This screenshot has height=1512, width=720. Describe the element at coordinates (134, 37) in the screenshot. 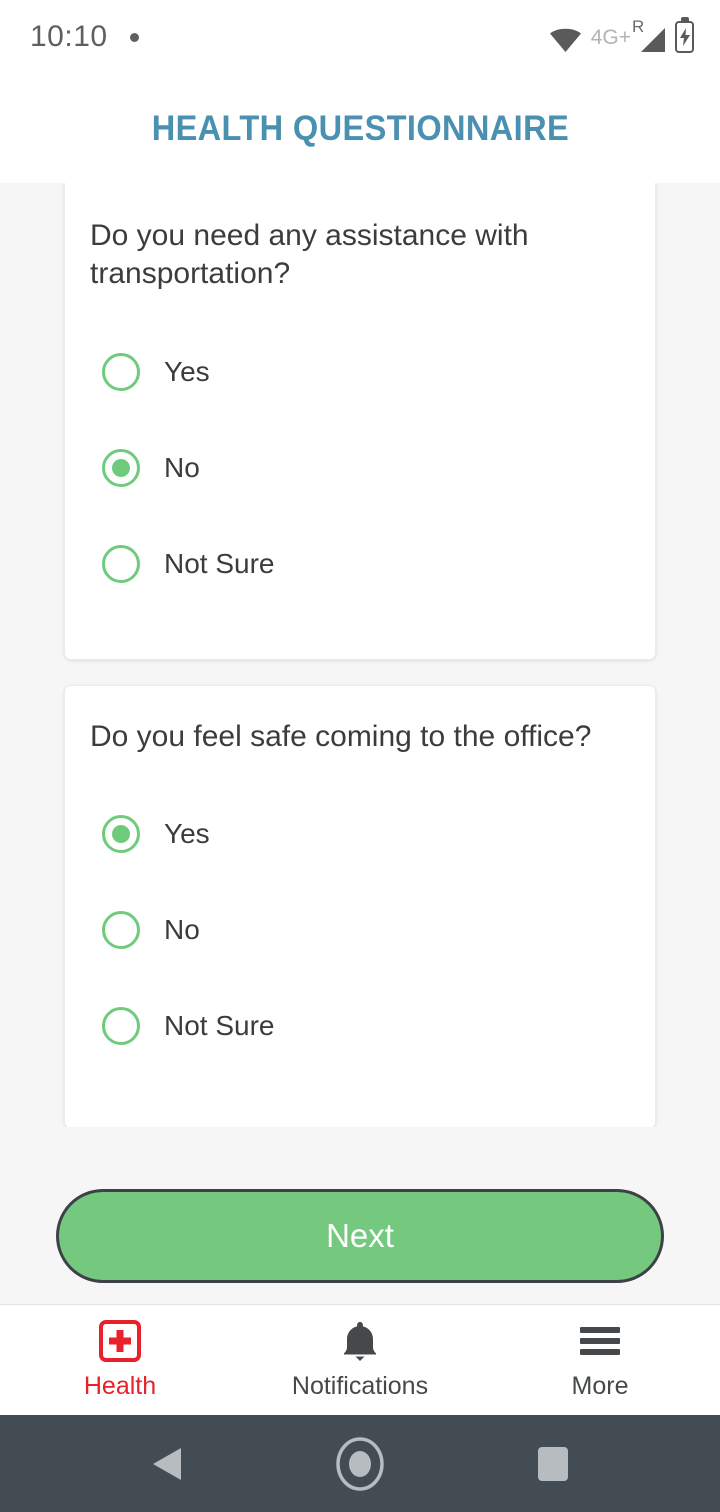

I see `notification-dot-icon` at that location.